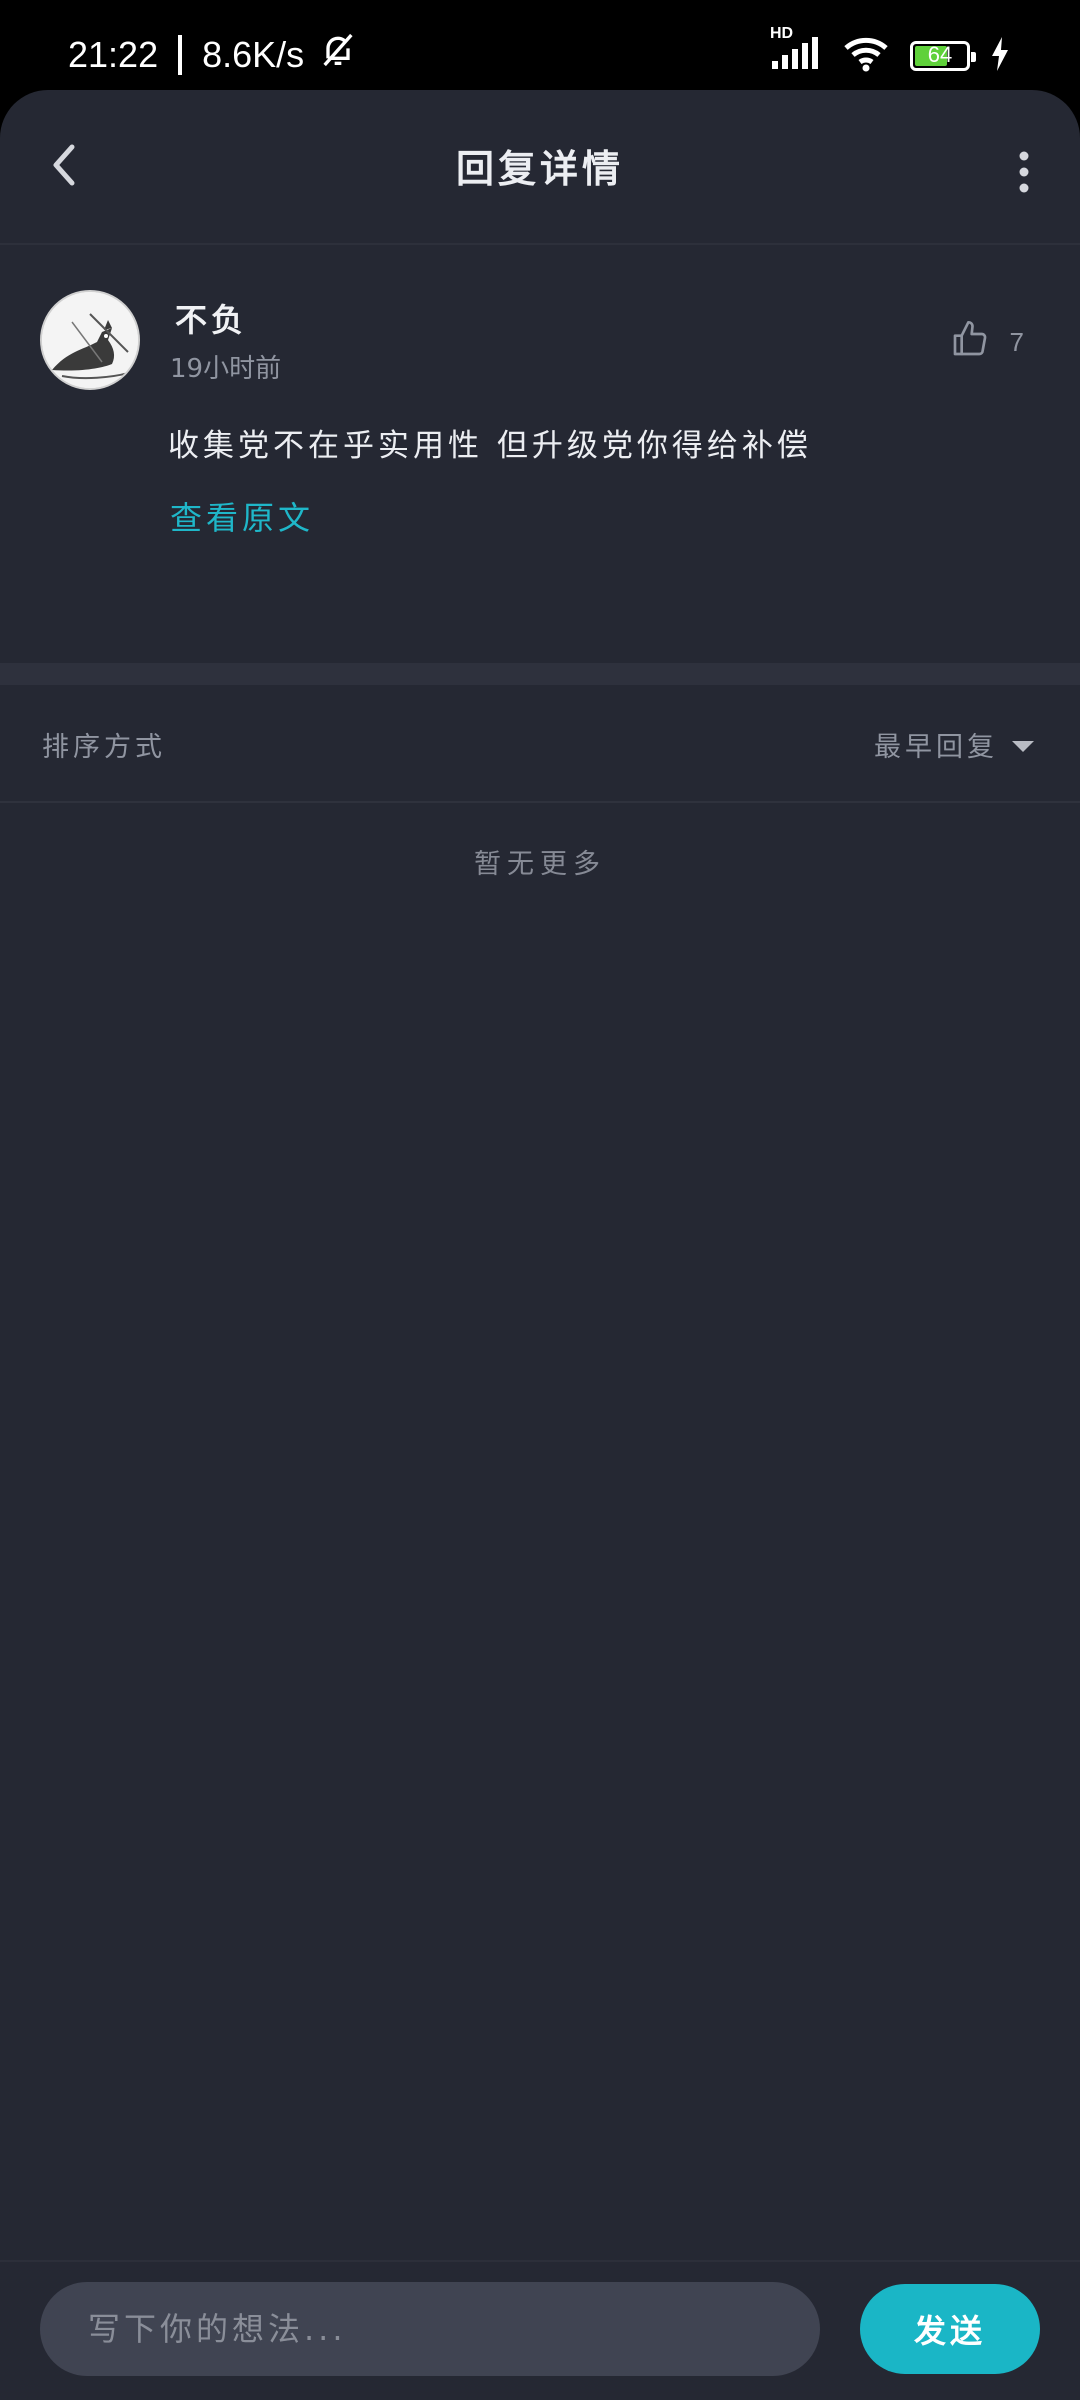 This screenshot has height=2400, width=1080. What do you see at coordinates (950, 2329) in the screenshot?
I see `send-button: 发送` at bounding box center [950, 2329].